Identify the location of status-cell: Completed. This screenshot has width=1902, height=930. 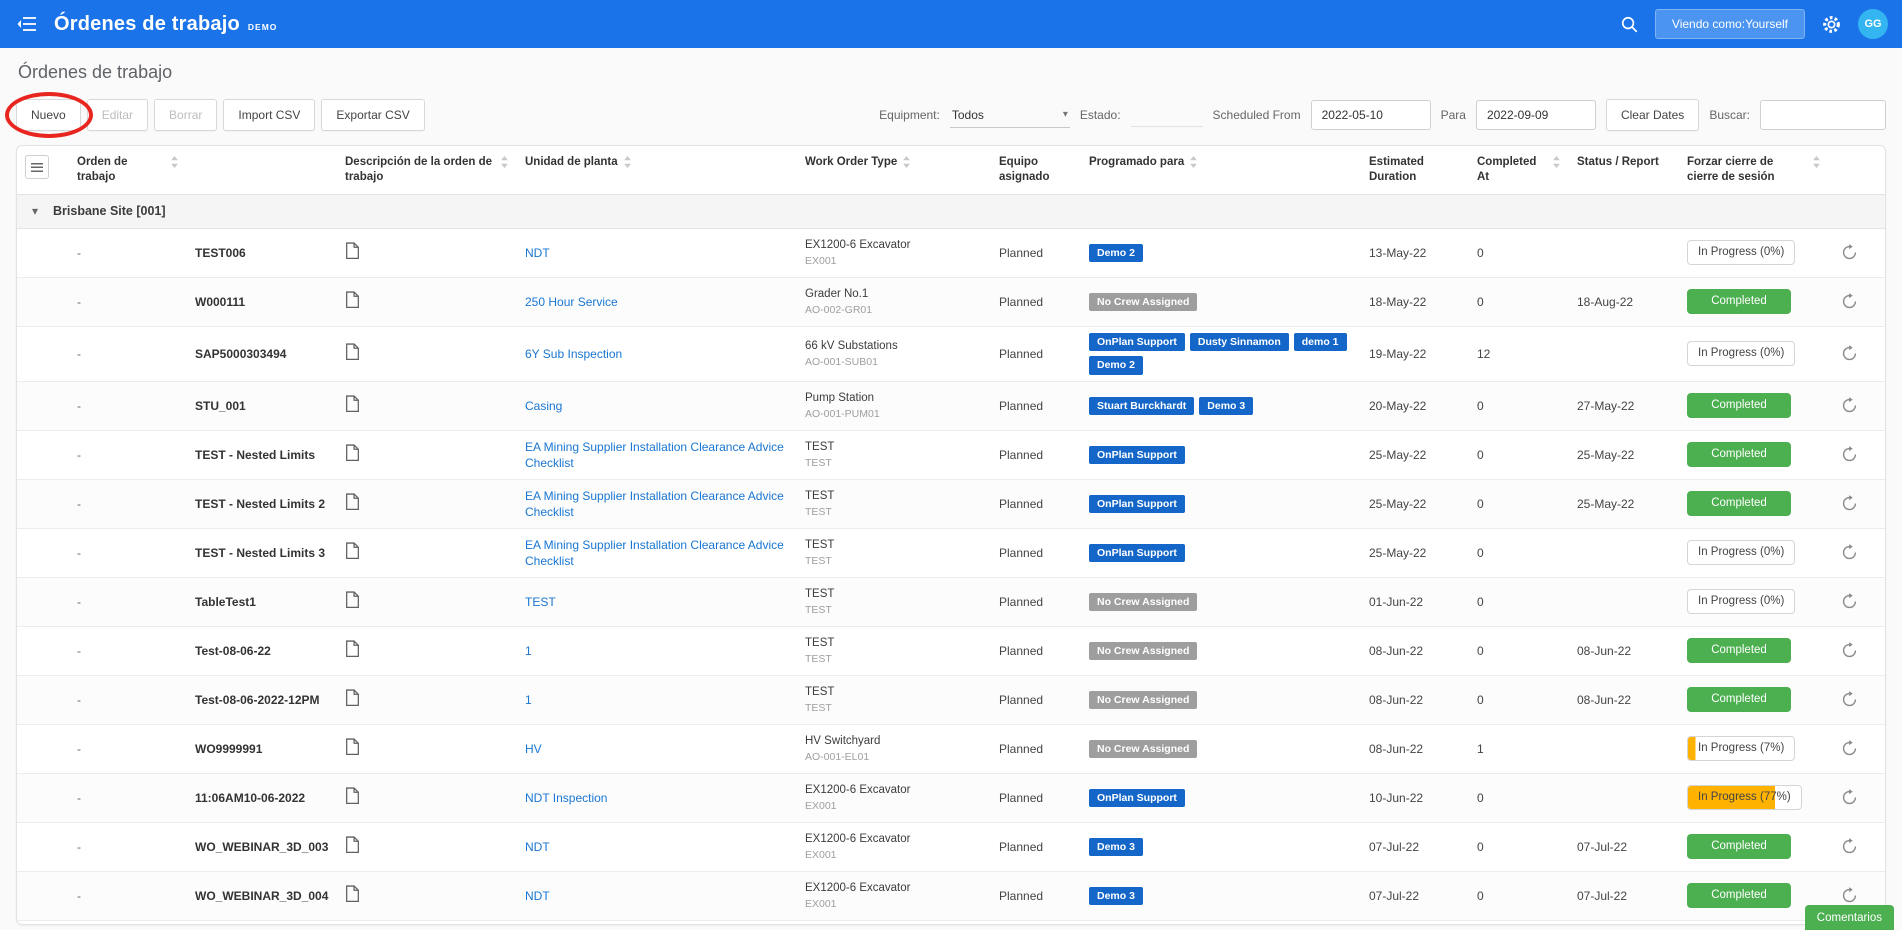
(1754, 301).